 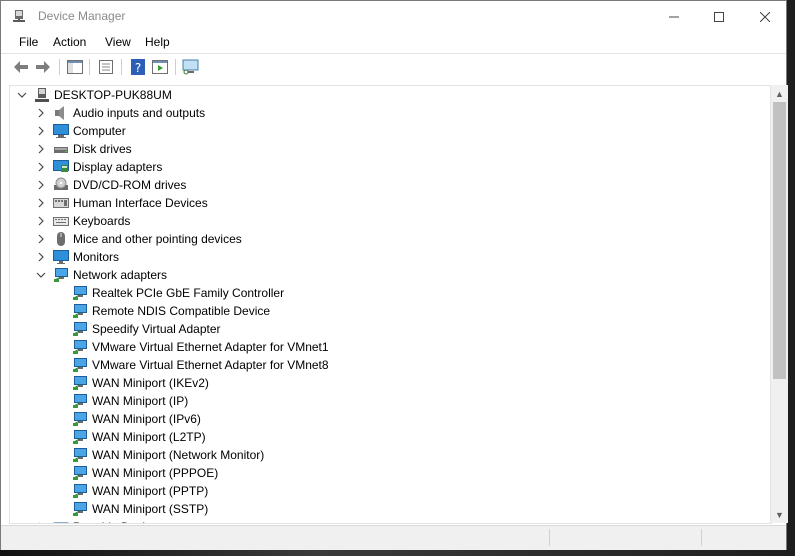 I want to click on run-action-button, so click(x=160, y=67).